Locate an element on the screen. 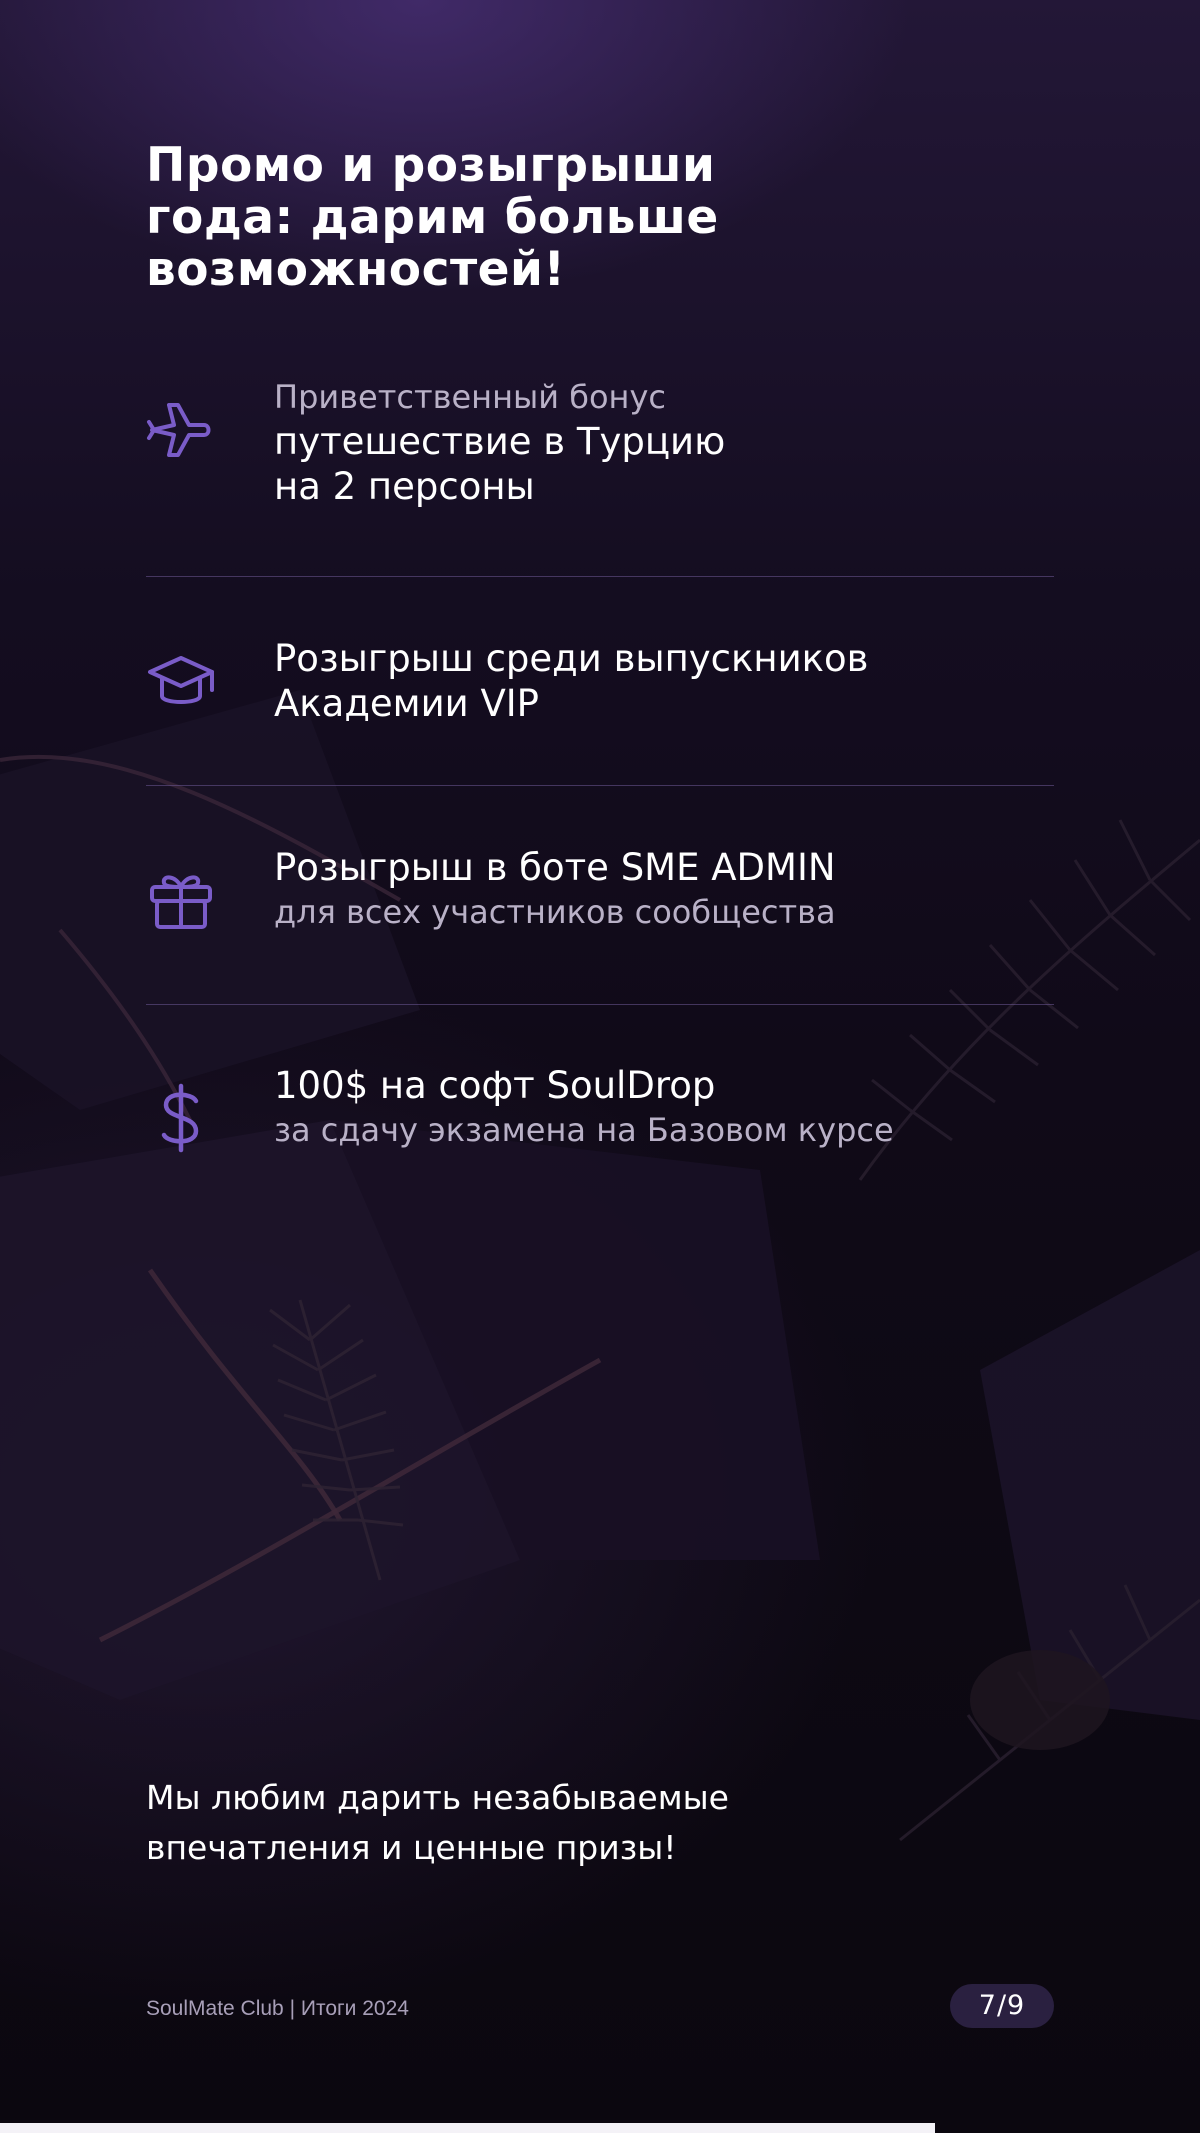  item-title: Академии VIP is located at coordinates (406, 703).